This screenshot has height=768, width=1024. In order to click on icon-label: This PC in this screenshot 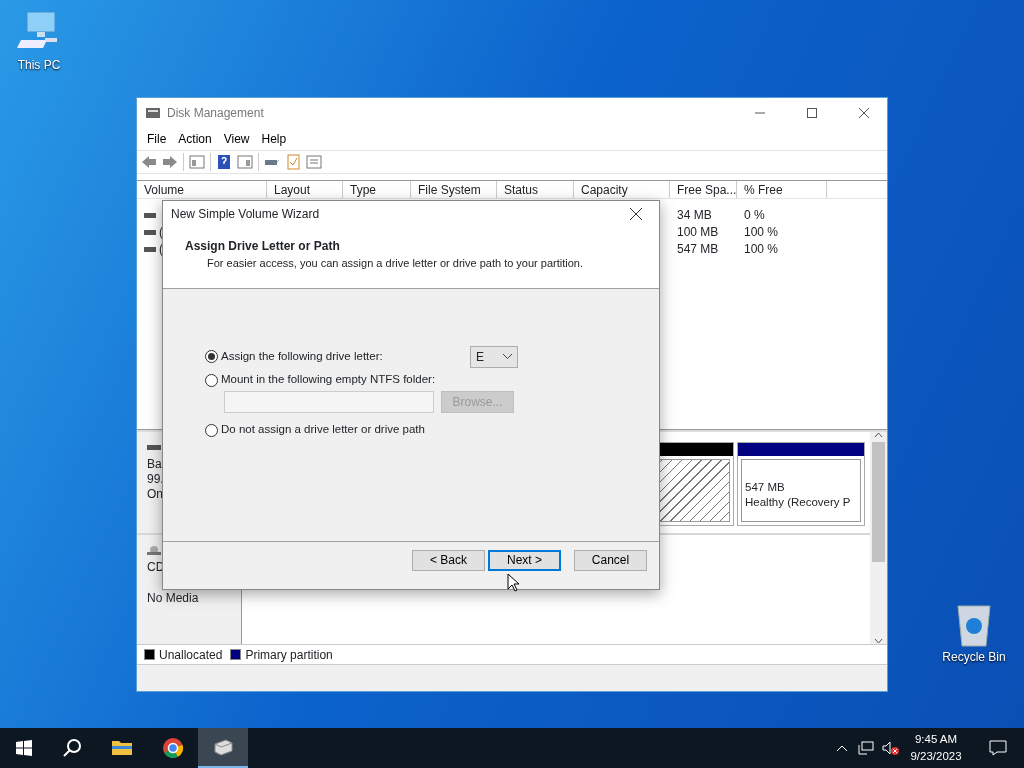, I will do `click(39, 65)`.